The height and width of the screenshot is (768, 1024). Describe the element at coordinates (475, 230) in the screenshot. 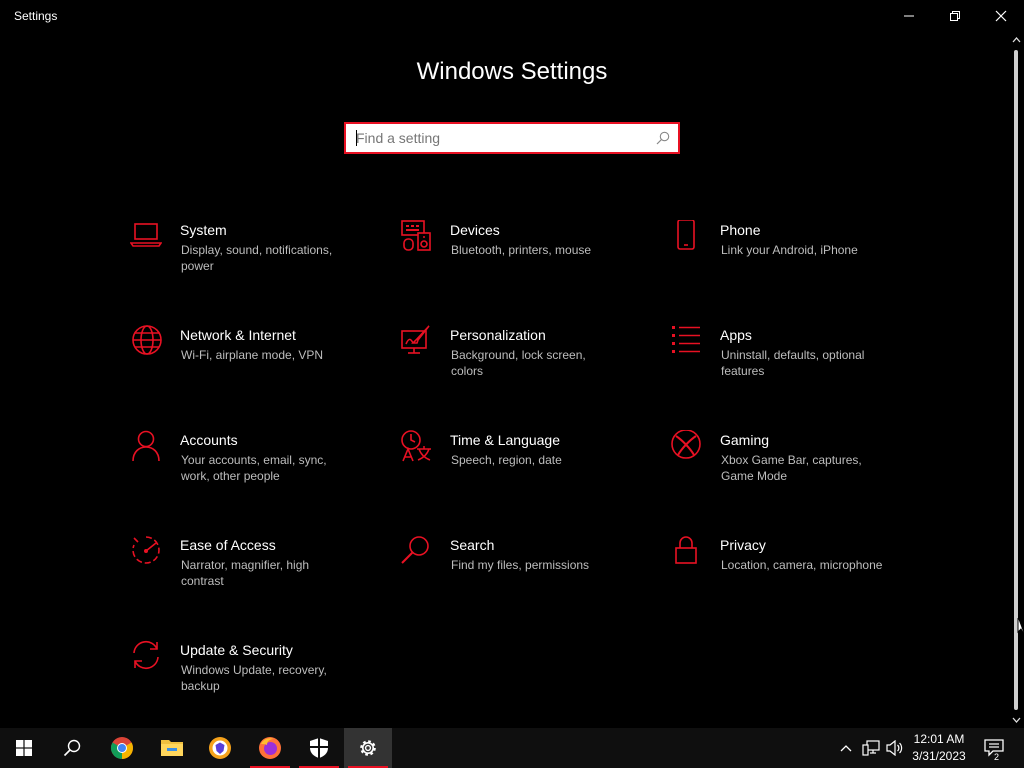

I see `tile-title: Devices` at that location.